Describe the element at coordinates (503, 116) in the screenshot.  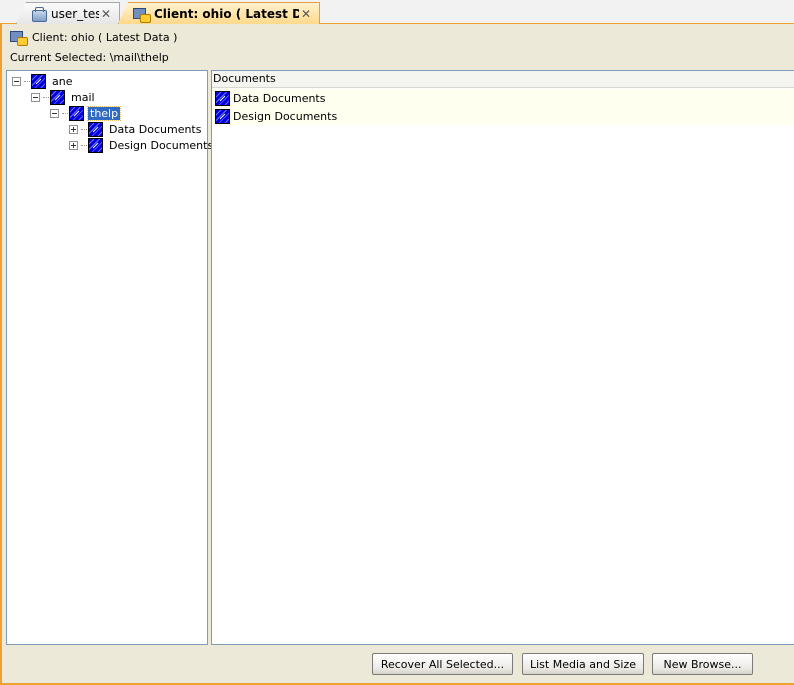
I see `list-item: Design Documents` at that location.